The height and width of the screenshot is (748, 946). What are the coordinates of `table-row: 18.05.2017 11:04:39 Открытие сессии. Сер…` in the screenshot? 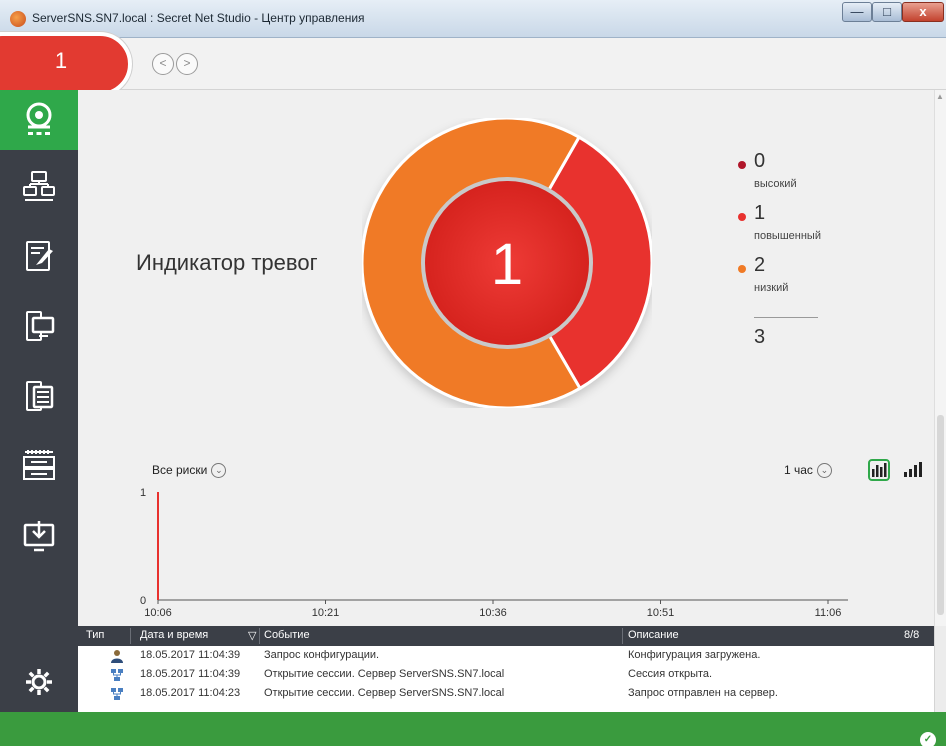 It's located at (506, 675).